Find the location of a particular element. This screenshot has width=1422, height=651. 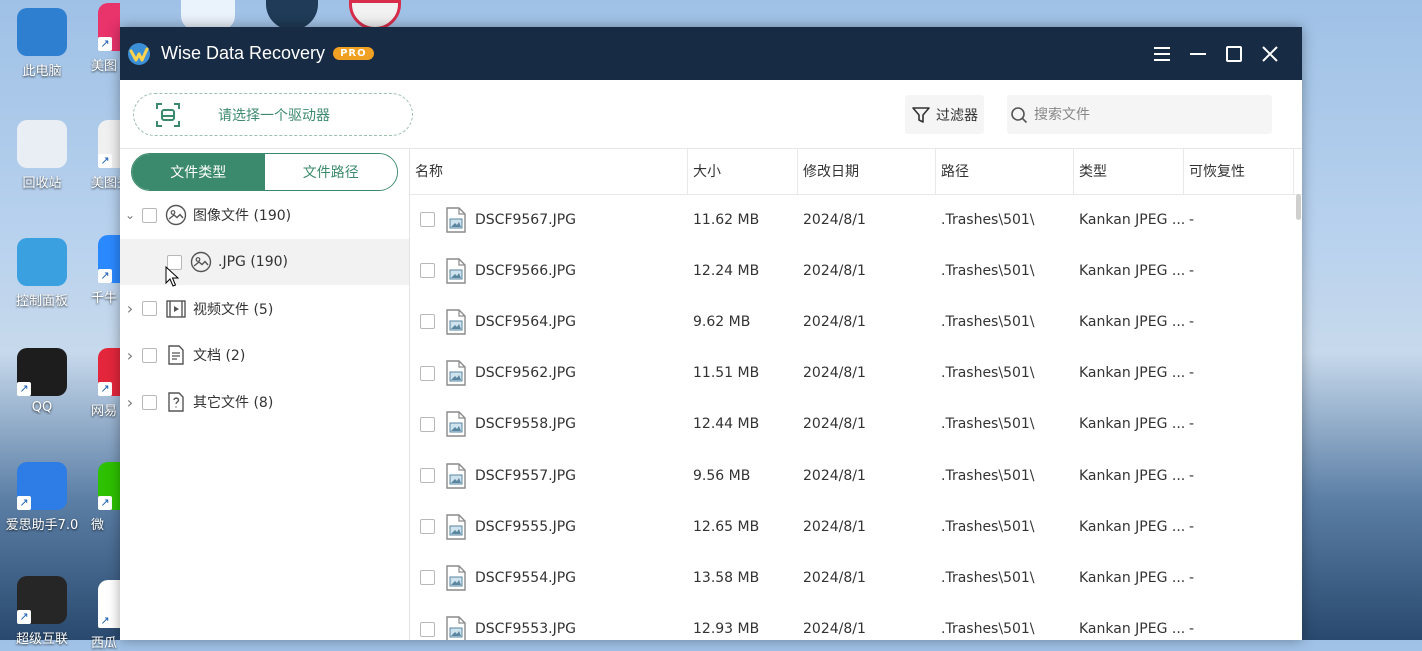

desktop-icon-meitu: ↗ 美图 is located at coordinates (102, 38).